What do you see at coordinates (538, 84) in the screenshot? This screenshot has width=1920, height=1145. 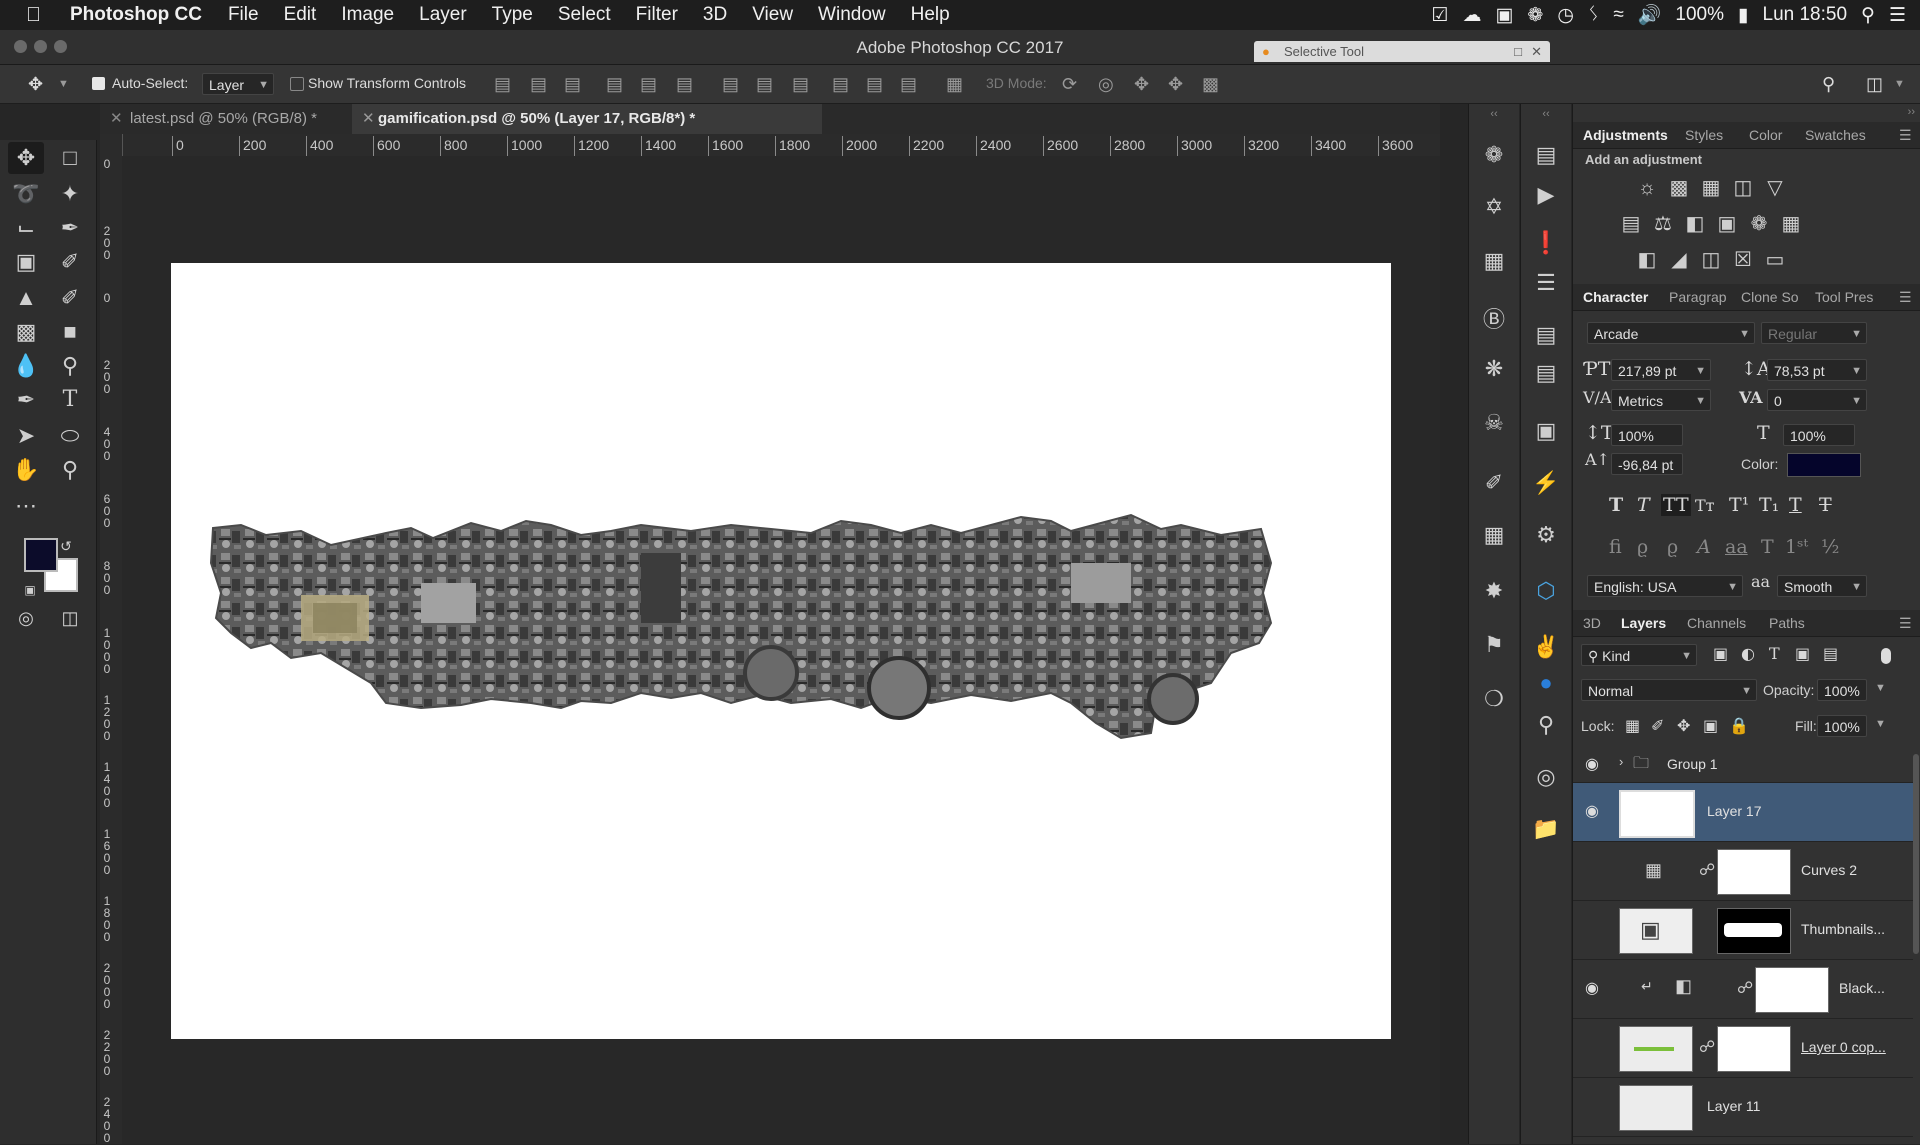 I see `align-vcenter-icon: ▤` at bounding box center [538, 84].